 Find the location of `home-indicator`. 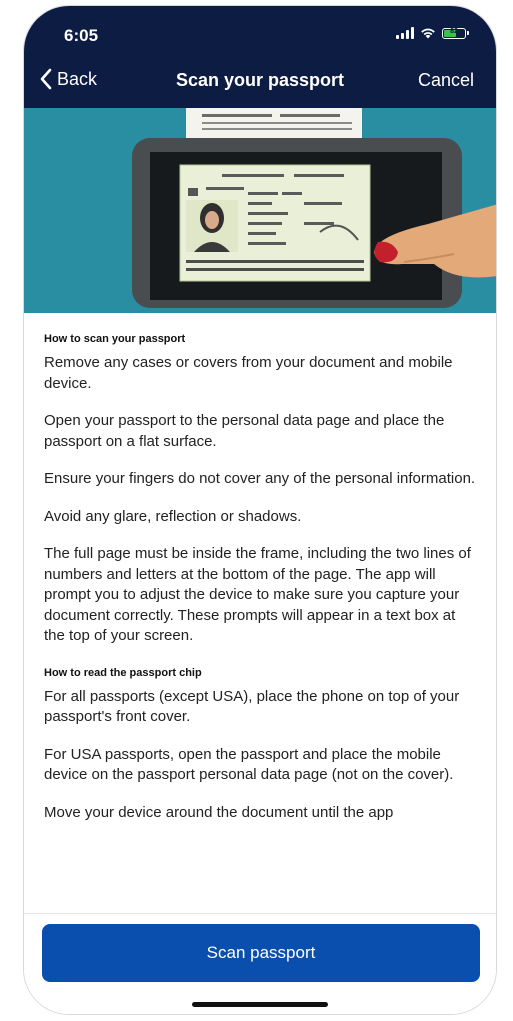

home-indicator is located at coordinates (260, 1004).